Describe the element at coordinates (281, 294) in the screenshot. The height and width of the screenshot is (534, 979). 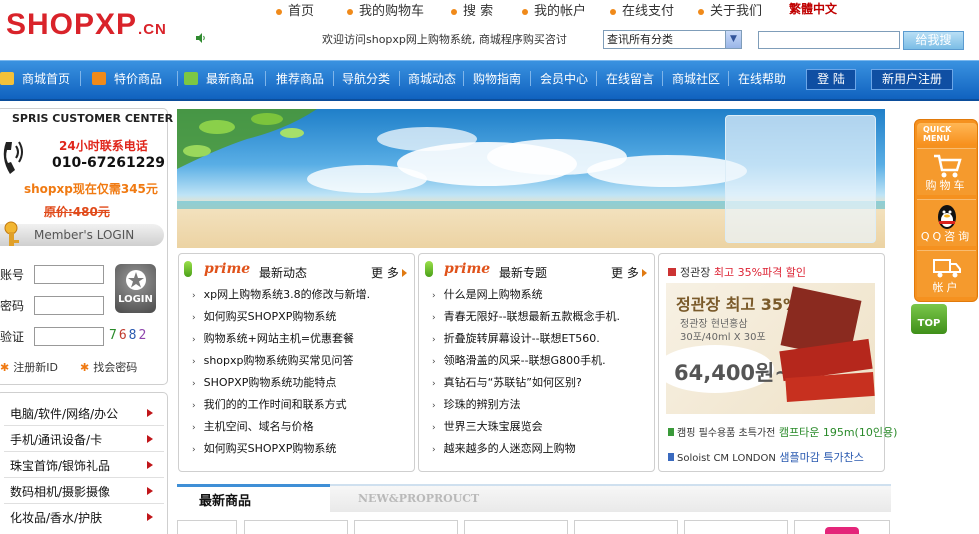
I see `news-item: › xp网上购物系统3.8的修改与新增.` at that location.